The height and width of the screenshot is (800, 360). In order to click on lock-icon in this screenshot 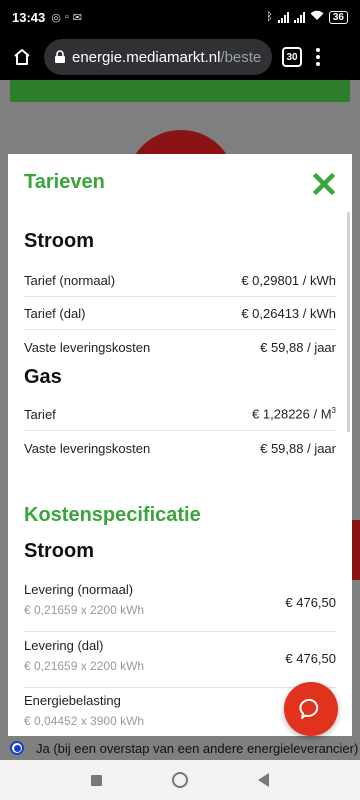, I will do `click(60, 56)`.